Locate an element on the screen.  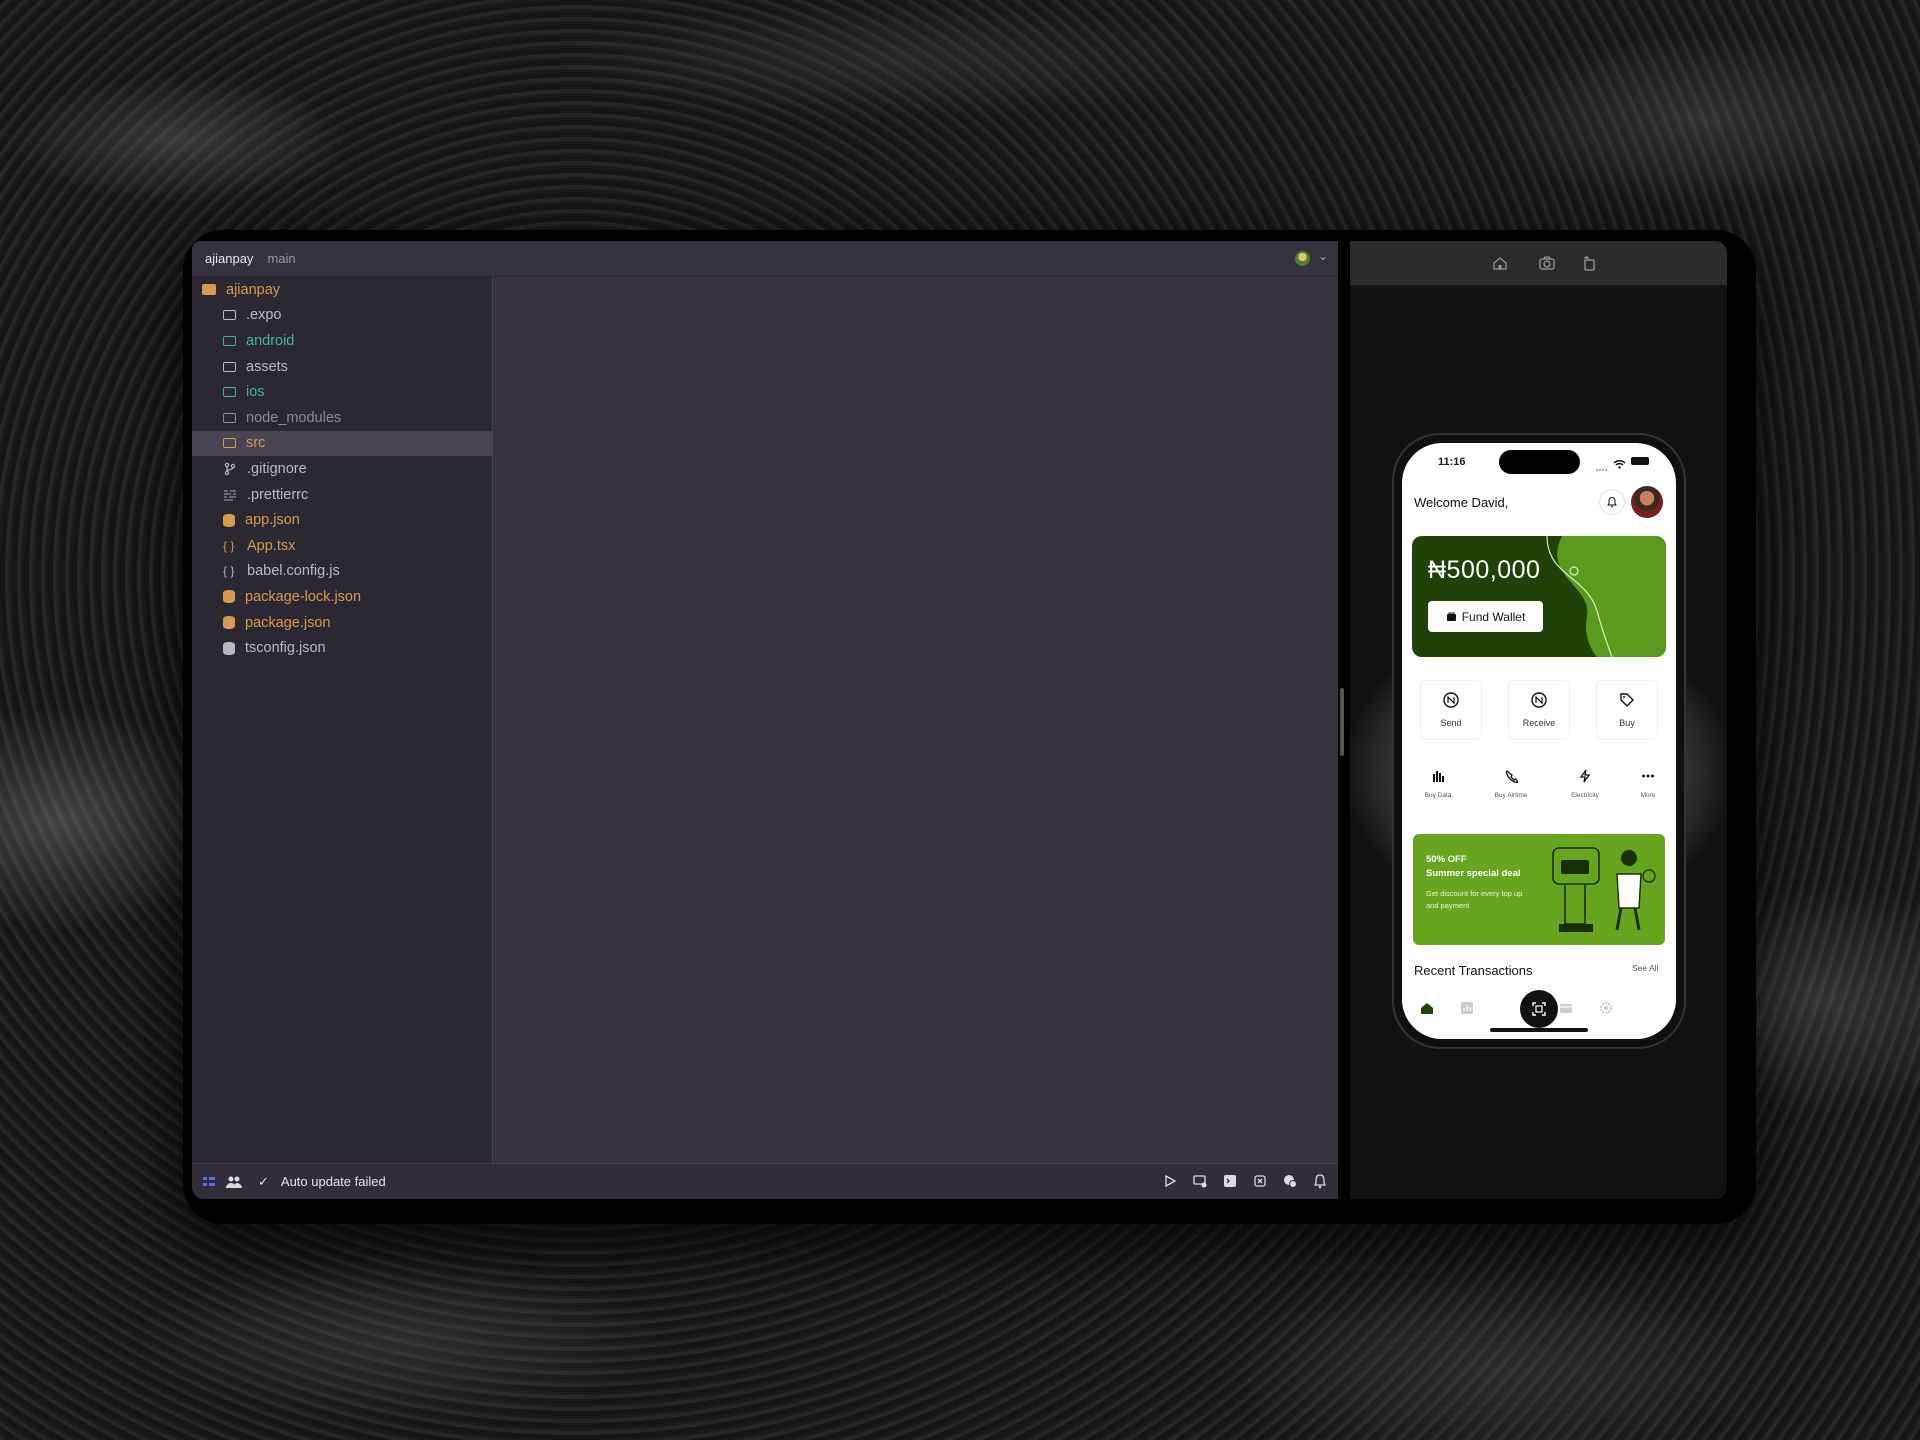
recent-transactions-title: Recent Transactions is located at coordinates (1473, 970).